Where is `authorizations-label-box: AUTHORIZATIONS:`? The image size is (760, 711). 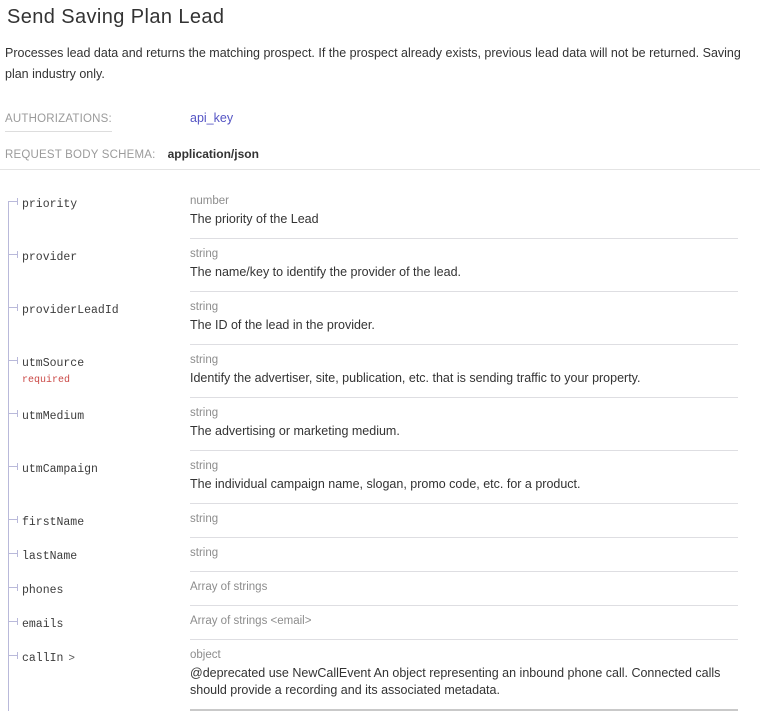
authorizations-label-box: AUTHORIZATIONS: is located at coordinates (97, 120).